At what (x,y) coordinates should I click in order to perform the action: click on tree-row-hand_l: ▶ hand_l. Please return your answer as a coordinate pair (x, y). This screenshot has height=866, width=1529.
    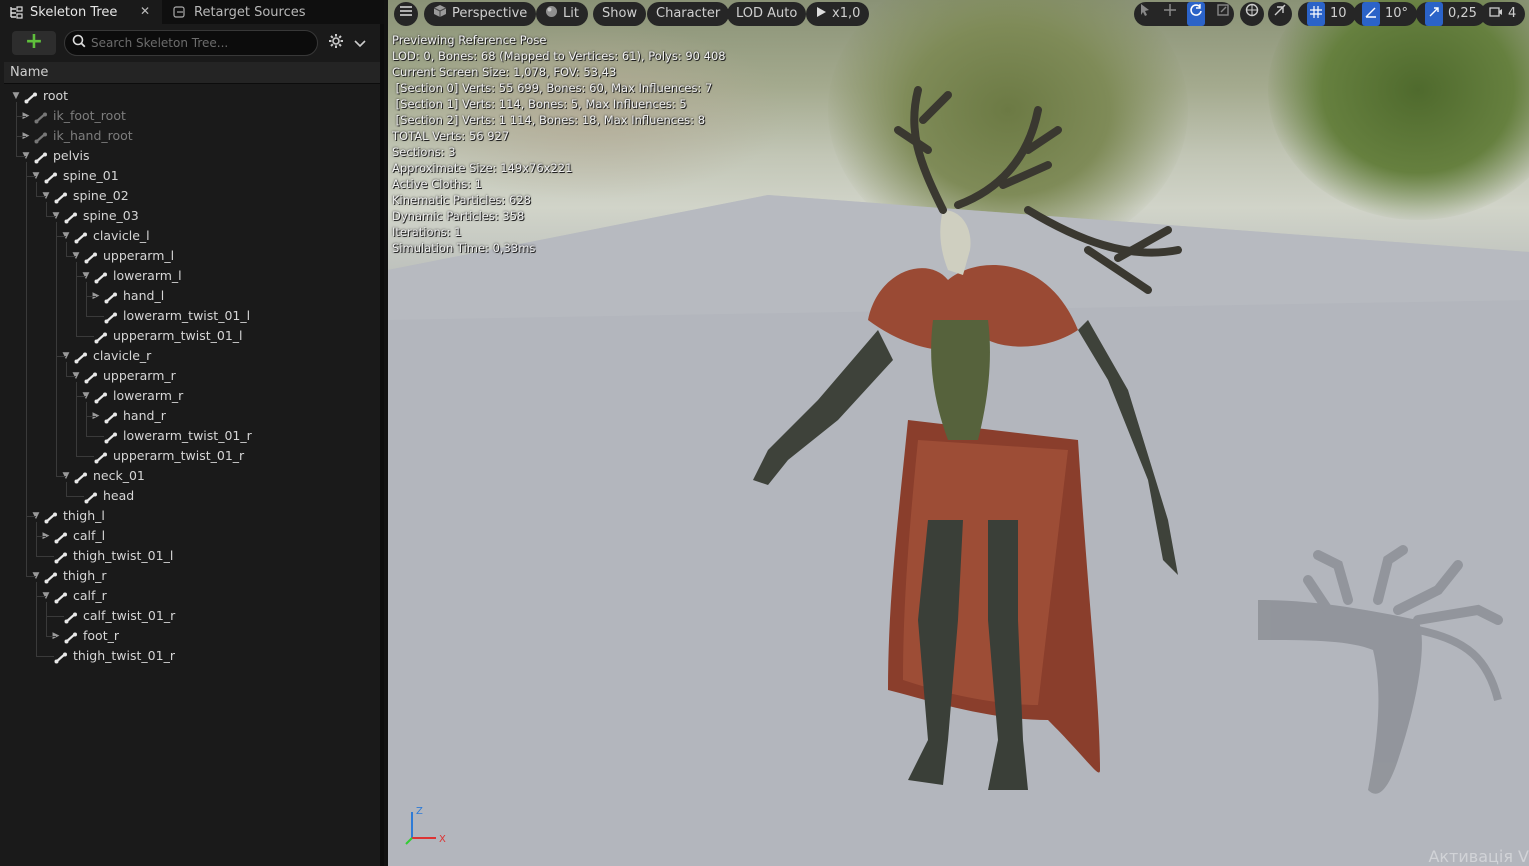
    Looking at the image, I should click on (192, 296).